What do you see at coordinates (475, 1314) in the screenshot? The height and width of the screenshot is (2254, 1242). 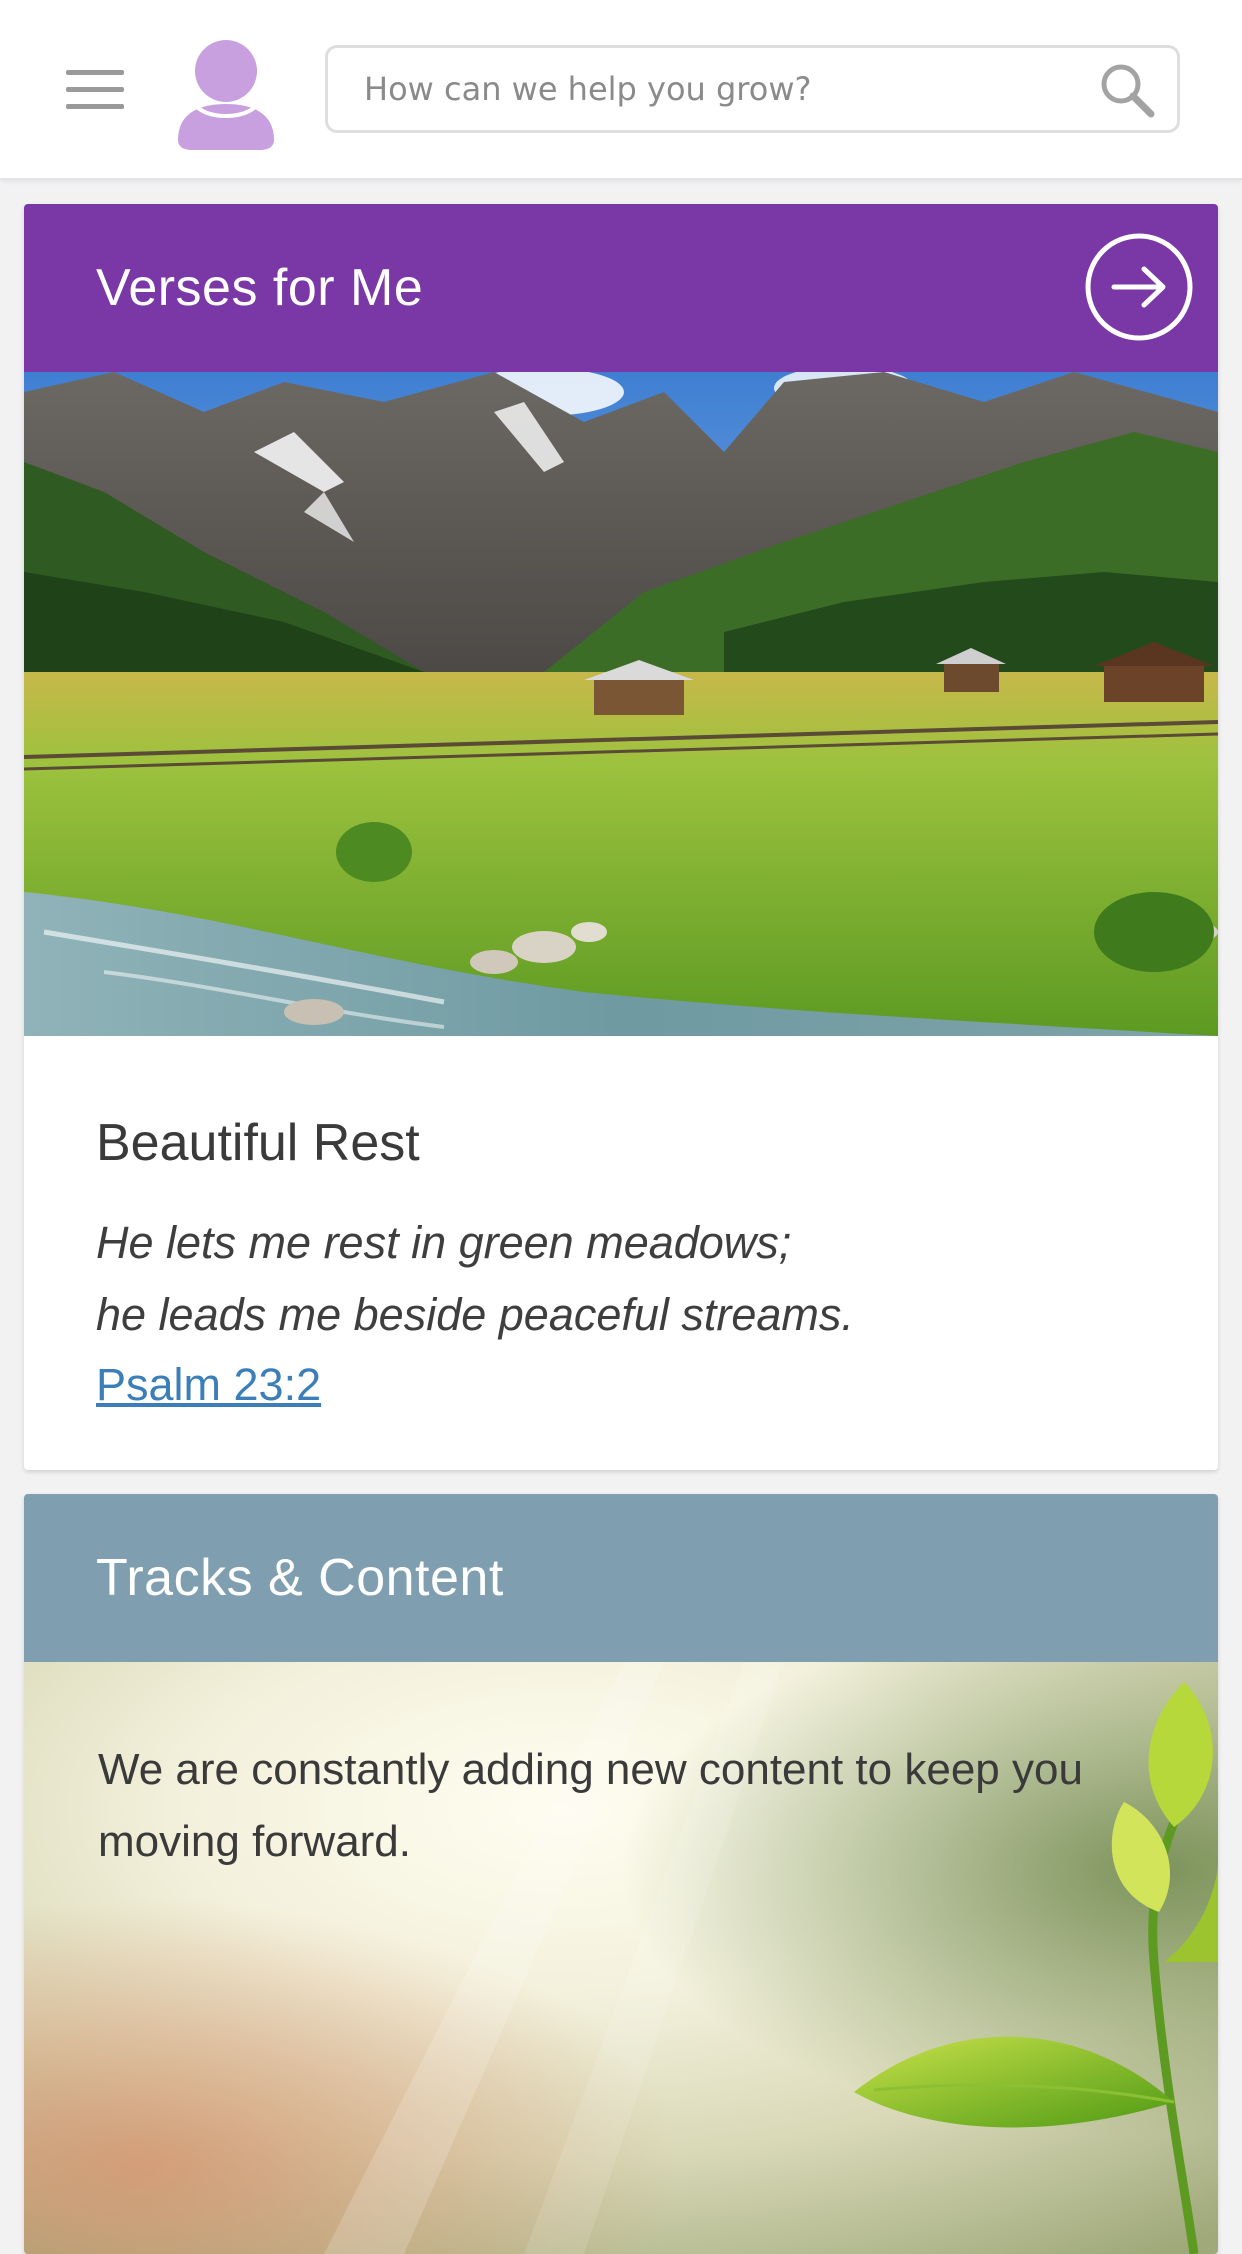 I see `verse-text-line: he leads me beside peaceful streams.` at bounding box center [475, 1314].